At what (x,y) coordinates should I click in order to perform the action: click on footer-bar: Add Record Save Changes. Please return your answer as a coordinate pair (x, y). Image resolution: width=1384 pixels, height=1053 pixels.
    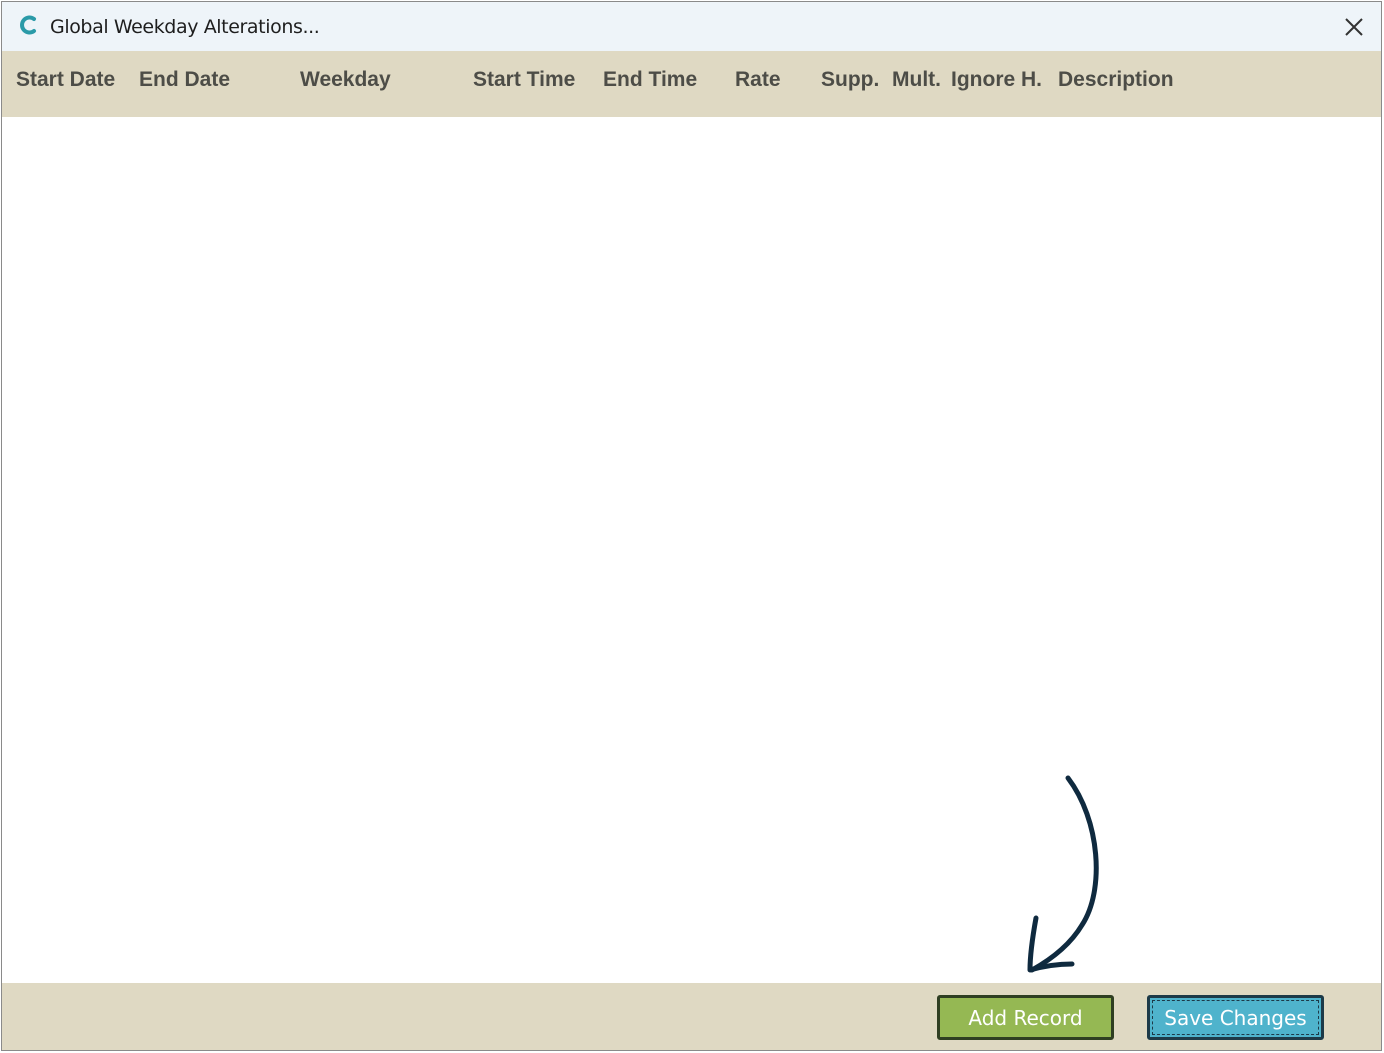
    Looking at the image, I should click on (691, 1016).